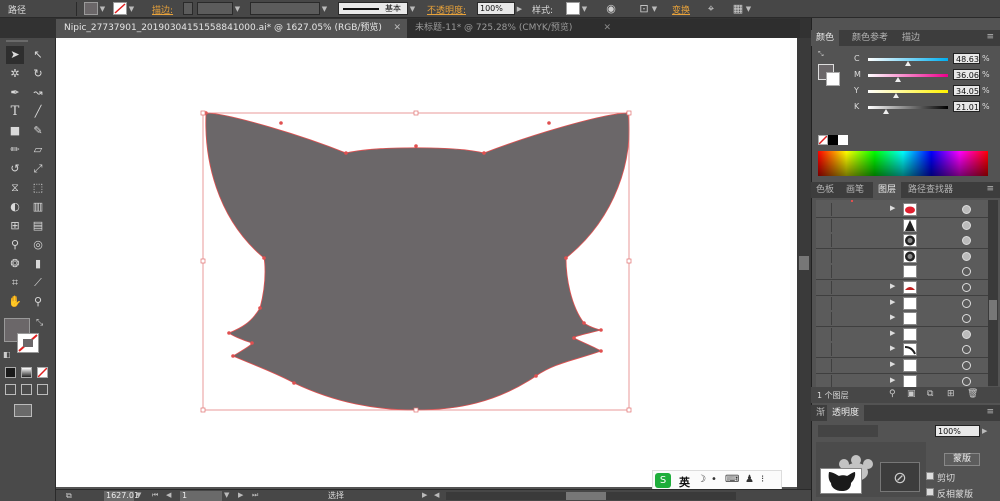 The height and width of the screenshot is (501, 1000). Describe the element at coordinates (825, 190) in the screenshot. I see `tab-swatches: 色板` at that location.